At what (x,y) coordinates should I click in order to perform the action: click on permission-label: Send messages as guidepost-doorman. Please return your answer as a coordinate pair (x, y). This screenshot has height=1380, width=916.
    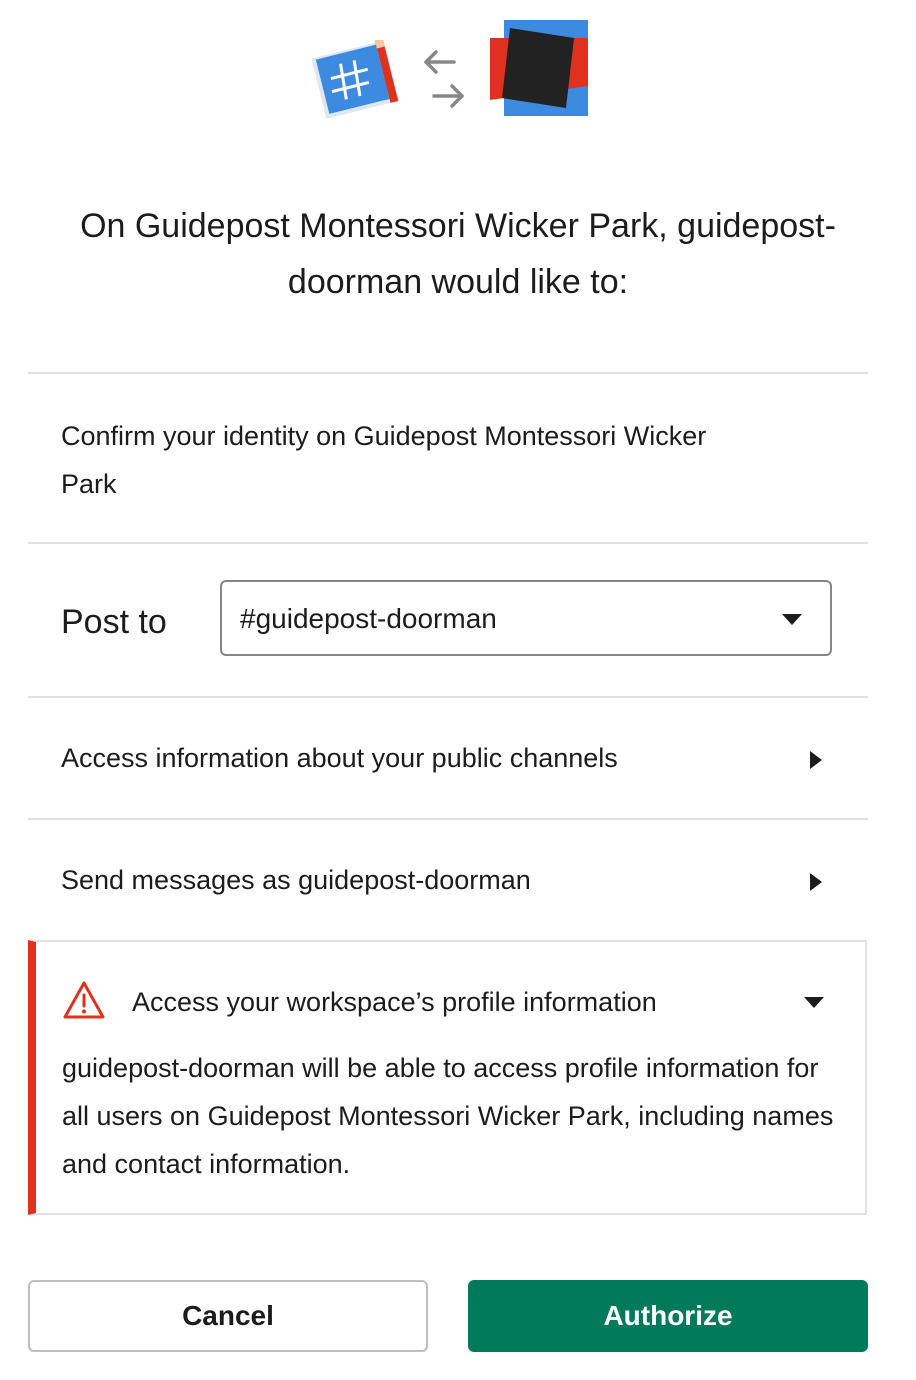
    Looking at the image, I should click on (296, 880).